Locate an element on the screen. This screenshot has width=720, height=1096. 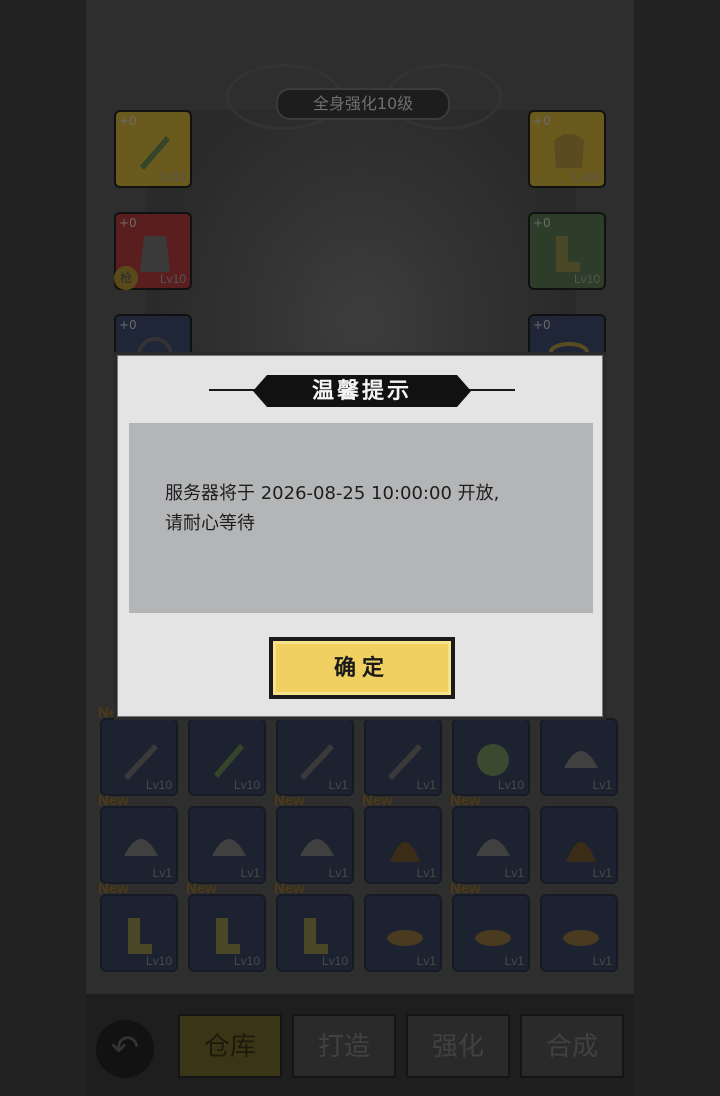
message-panel: 服务器将于 2026-08-25 10:00:00 开放, 请耐心等待 is located at coordinates (361, 518).